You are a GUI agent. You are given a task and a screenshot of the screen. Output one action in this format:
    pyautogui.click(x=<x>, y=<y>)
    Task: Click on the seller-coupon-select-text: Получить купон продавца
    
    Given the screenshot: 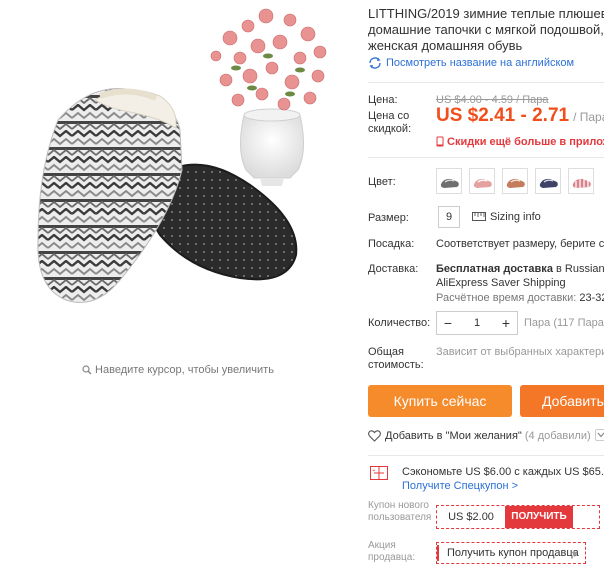 What is the action you would take?
    pyautogui.click(x=513, y=553)
    